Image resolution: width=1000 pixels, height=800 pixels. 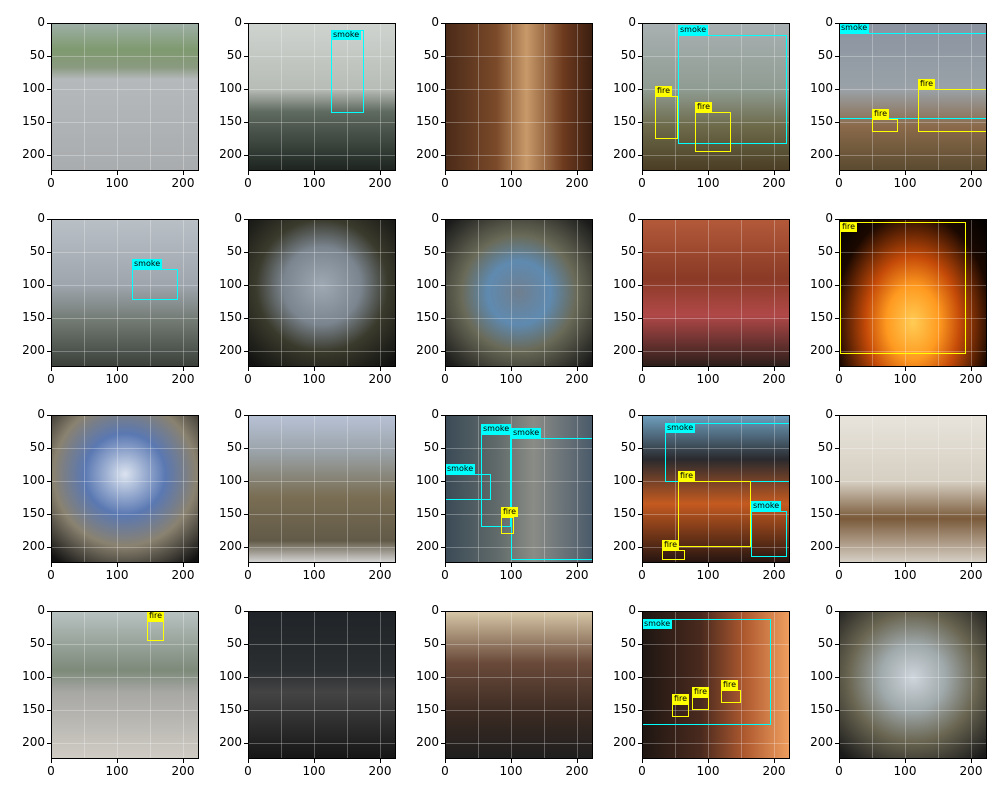 What do you see at coordinates (125, 685) in the screenshot?
I see `image-panel: fire` at bounding box center [125, 685].